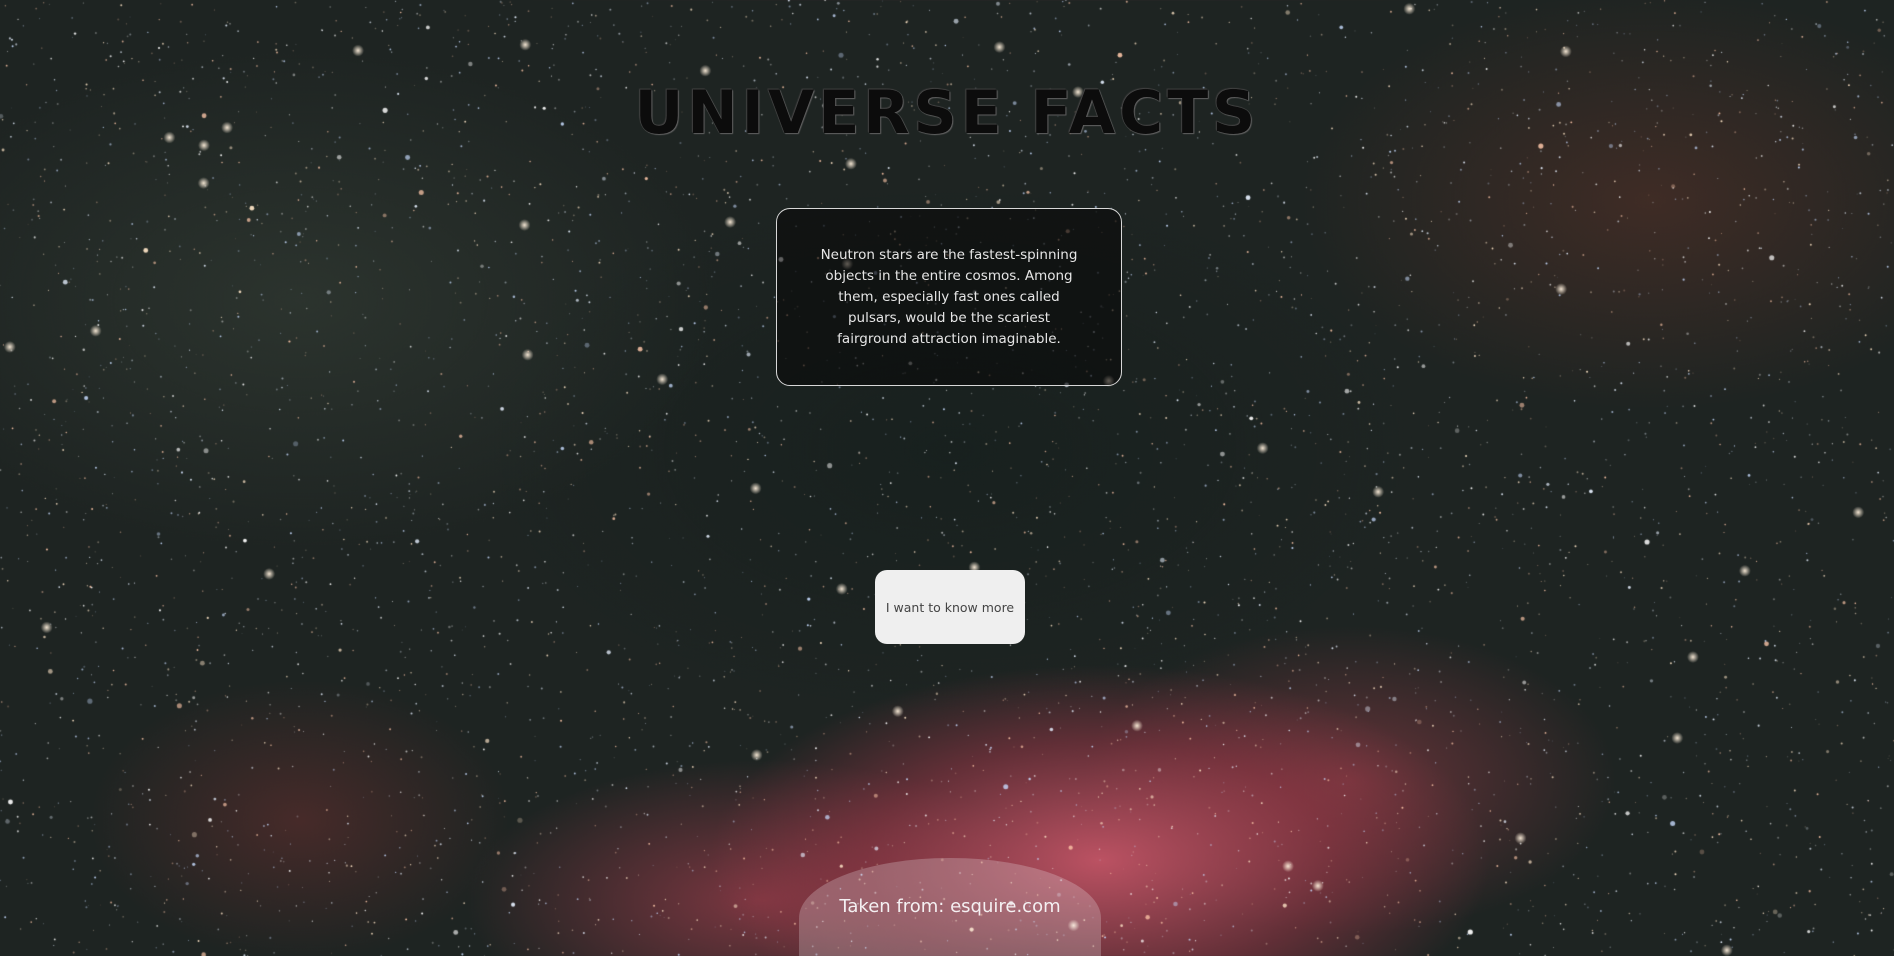 The image size is (1894, 956). Describe the element at coordinates (950, 906) in the screenshot. I see `source-text: Taken from: esquire.com` at that location.